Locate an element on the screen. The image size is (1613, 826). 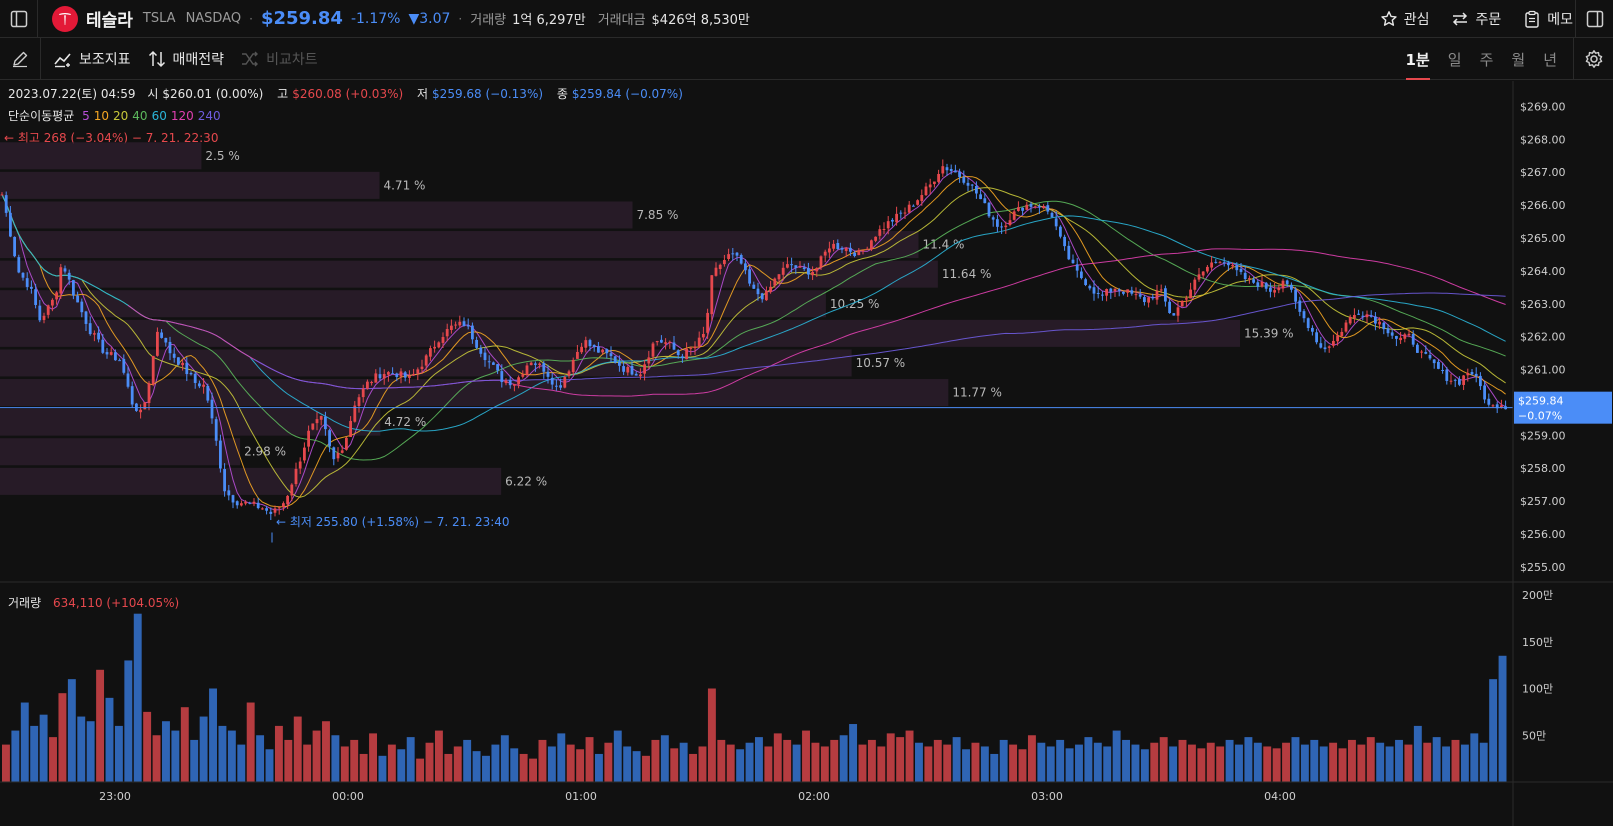
period-month: 월 is located at coordinates (1518, 59).